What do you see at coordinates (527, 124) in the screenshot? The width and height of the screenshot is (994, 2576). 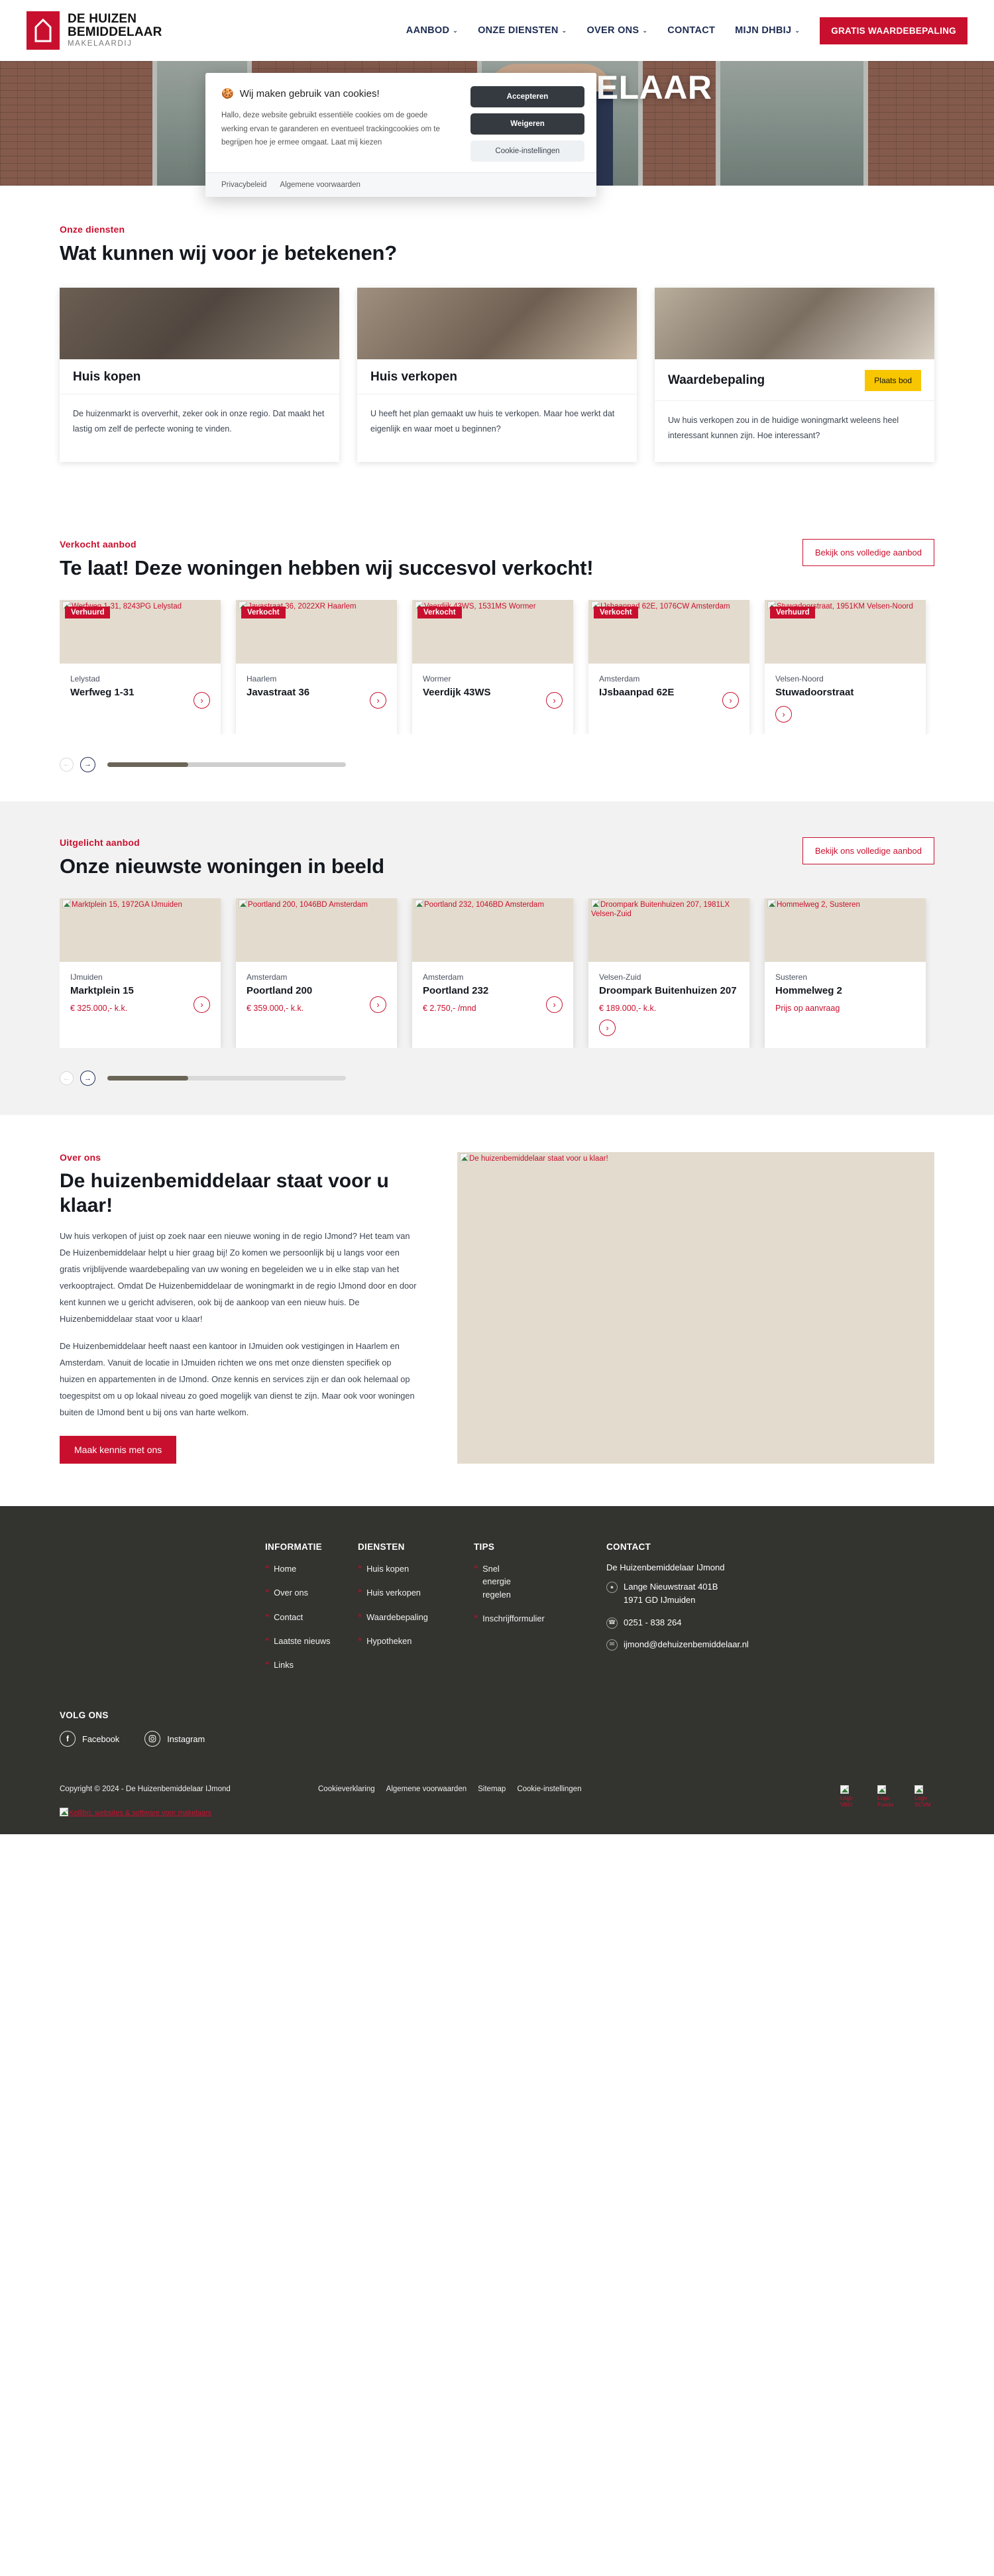 I see `cookie-decline-button: Weigeren` at bounding box center [527, 124].